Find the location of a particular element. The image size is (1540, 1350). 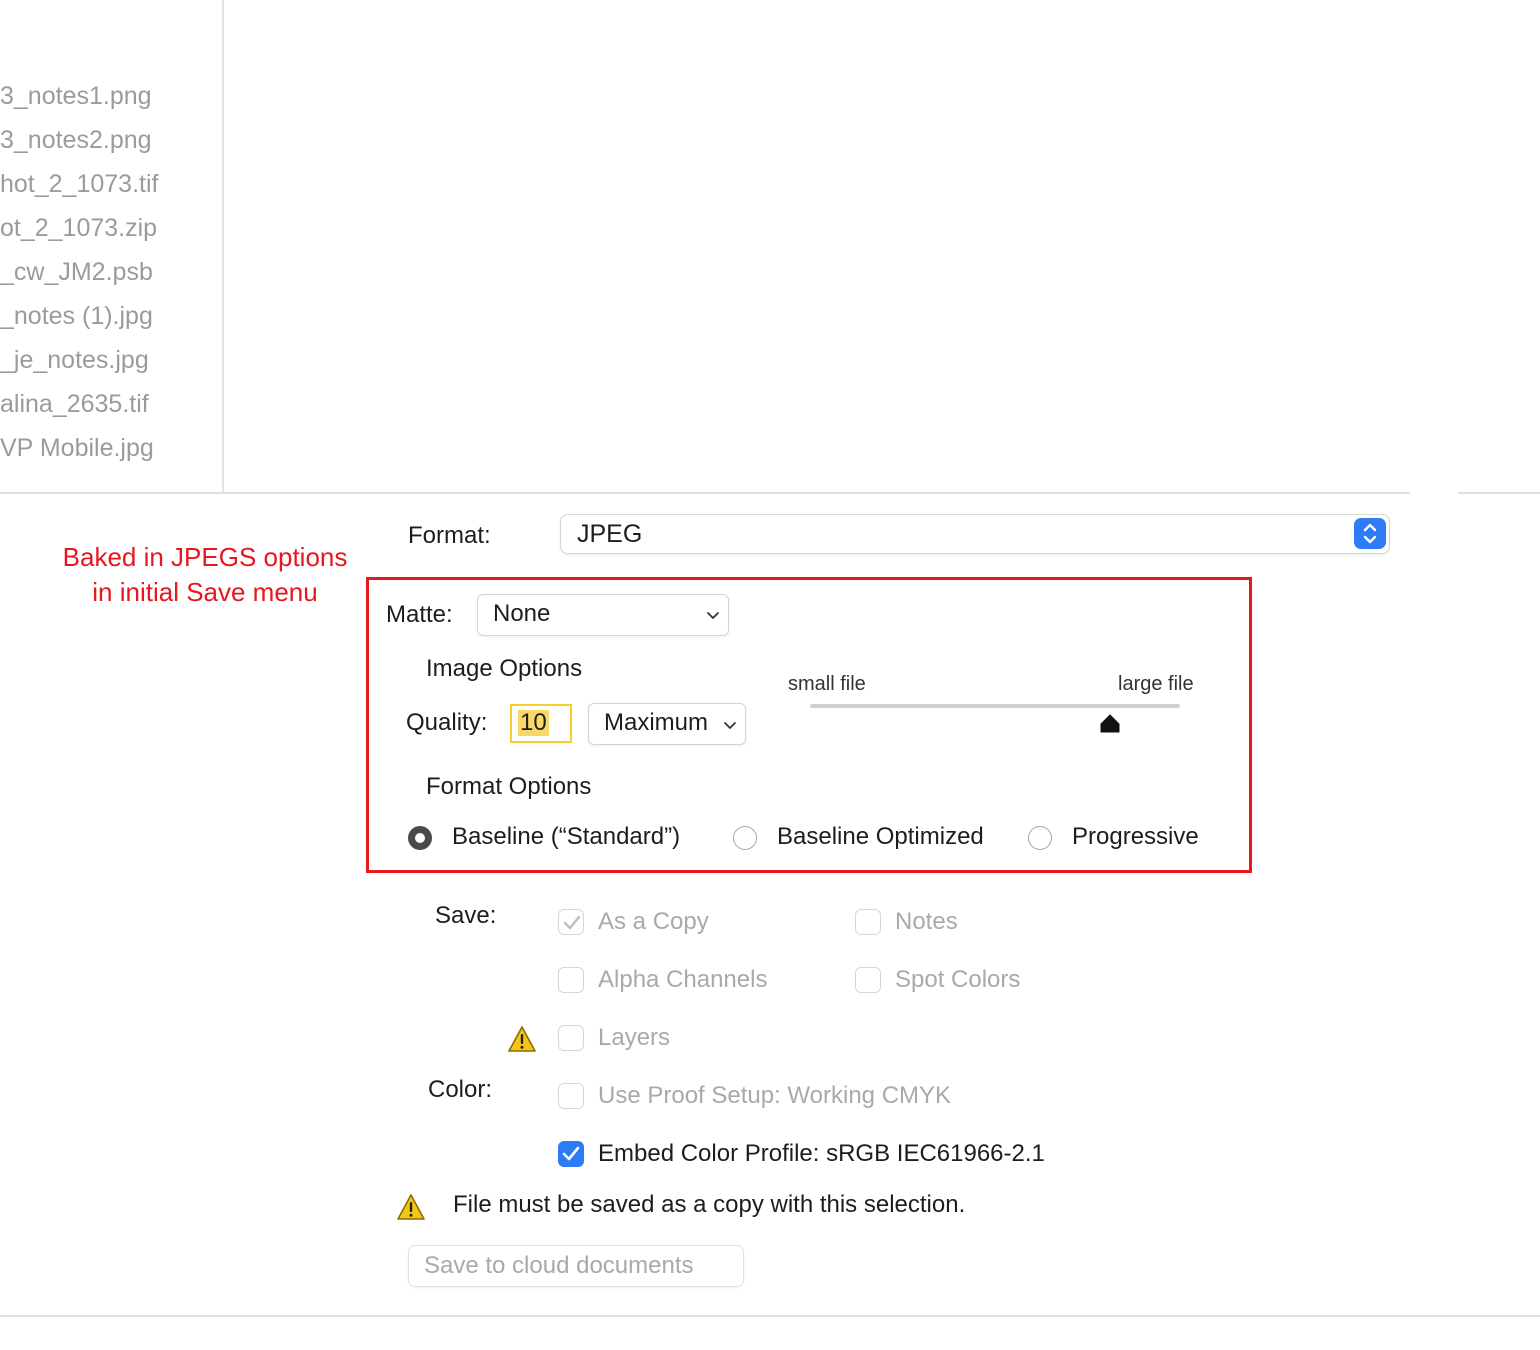

file-item: _je_notes.jpg is located at coordinates (74, 360).